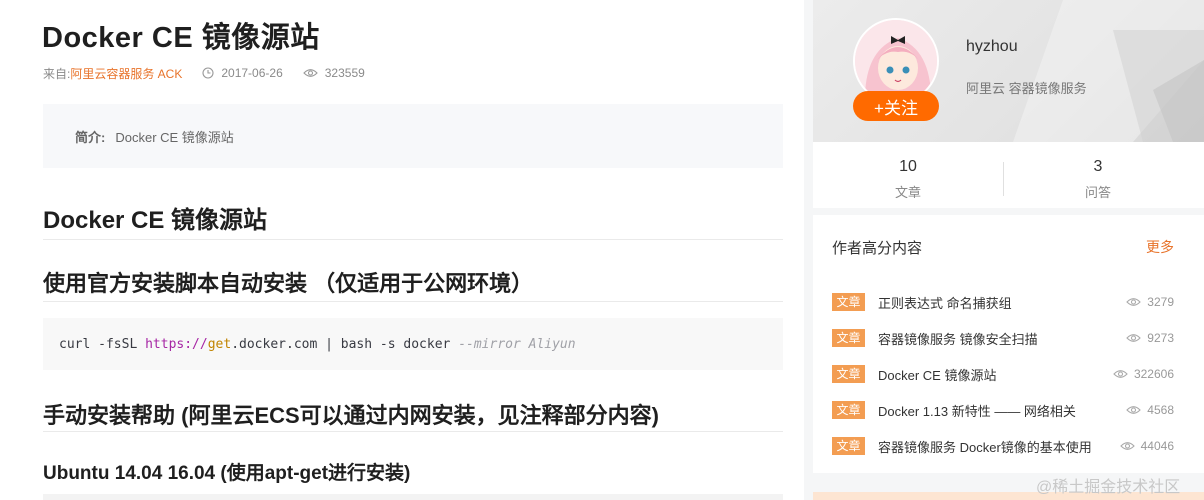  I want to click on user-description: 阿里云 容器镜像服务, so click(1026, 88).